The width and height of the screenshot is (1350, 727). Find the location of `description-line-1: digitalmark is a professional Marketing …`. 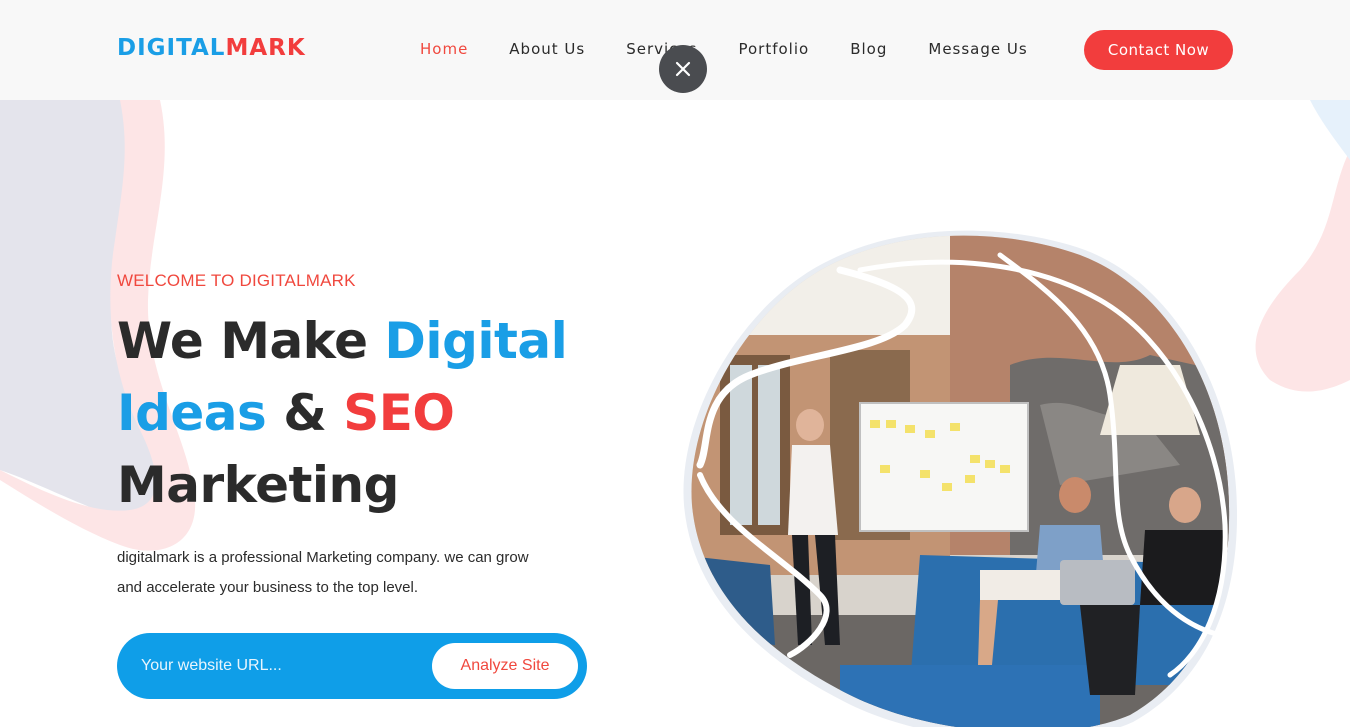

description-line-1: digitalmark is a professional Marketing … is located at coordinates (323, 557).